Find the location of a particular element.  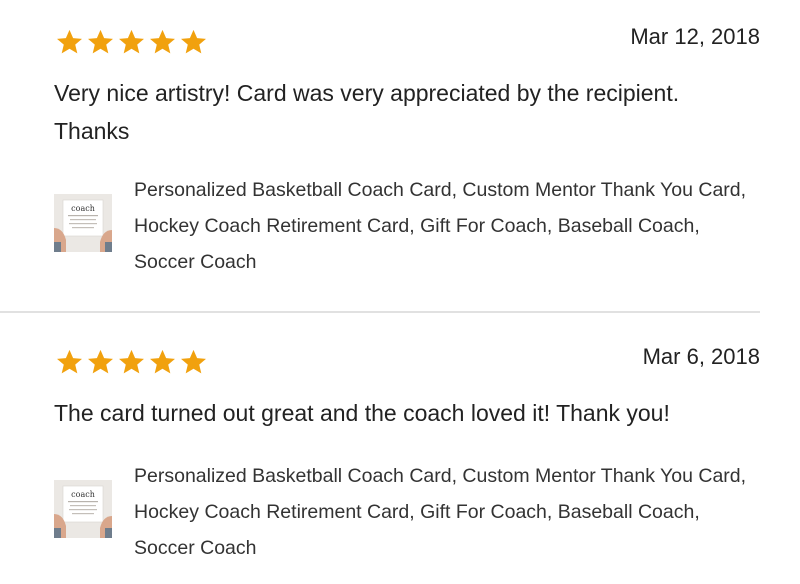

review-date: Mar 6, 2018 is located at coordinates (701, 356).